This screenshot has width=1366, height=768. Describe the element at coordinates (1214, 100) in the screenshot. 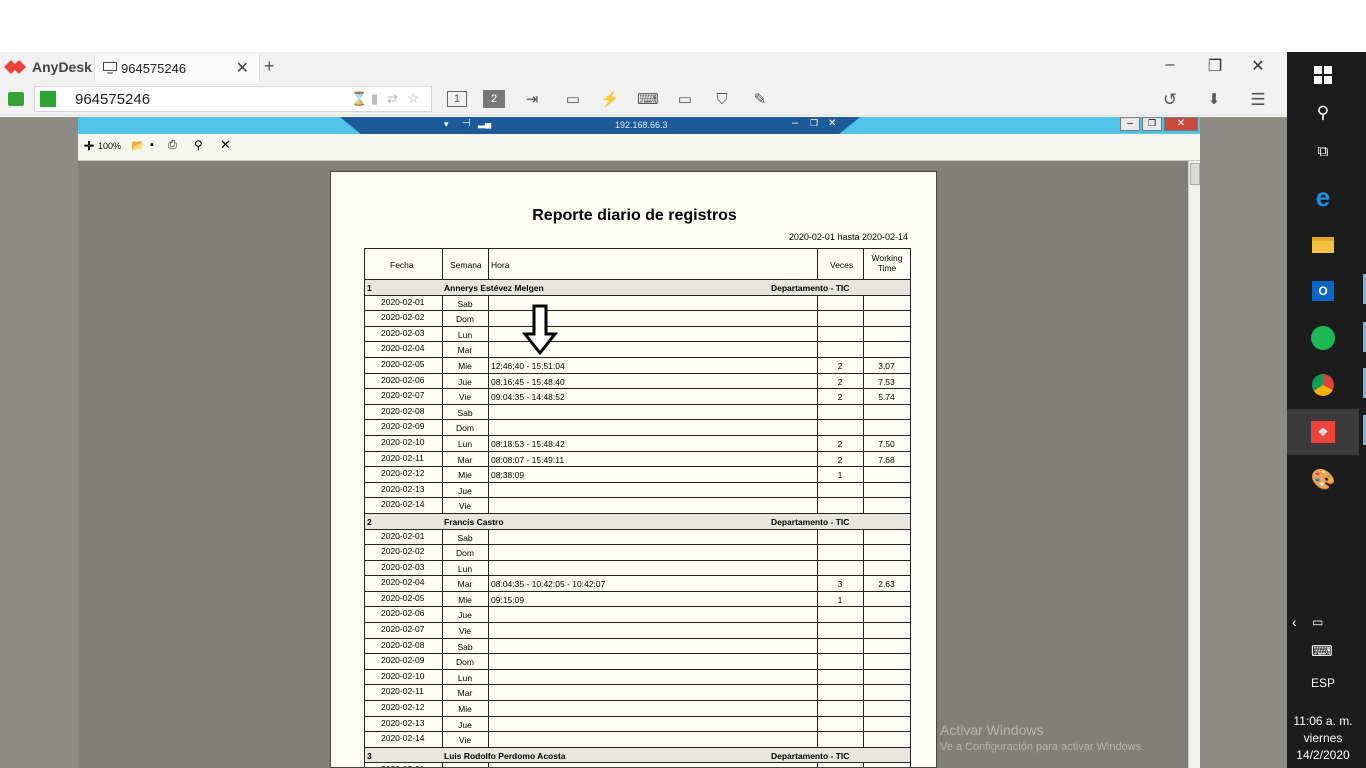

I see `download-icon: ⬇` at that location.